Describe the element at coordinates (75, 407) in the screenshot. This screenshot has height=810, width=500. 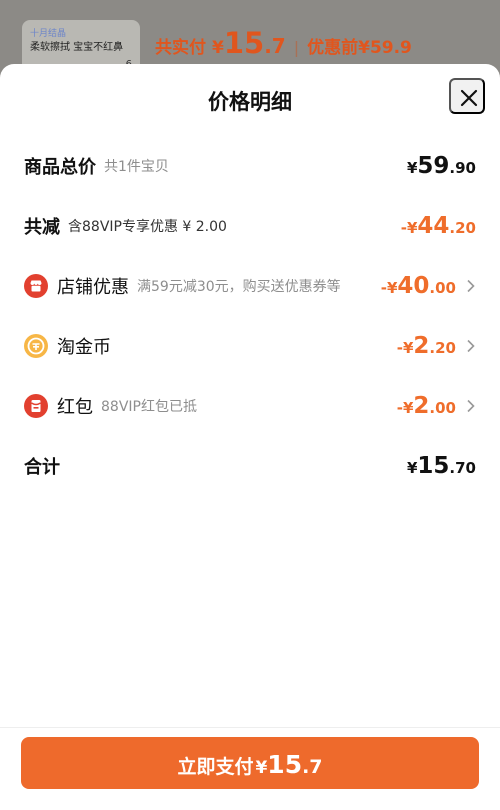
I see `red-packet-label: 红包` at that location.